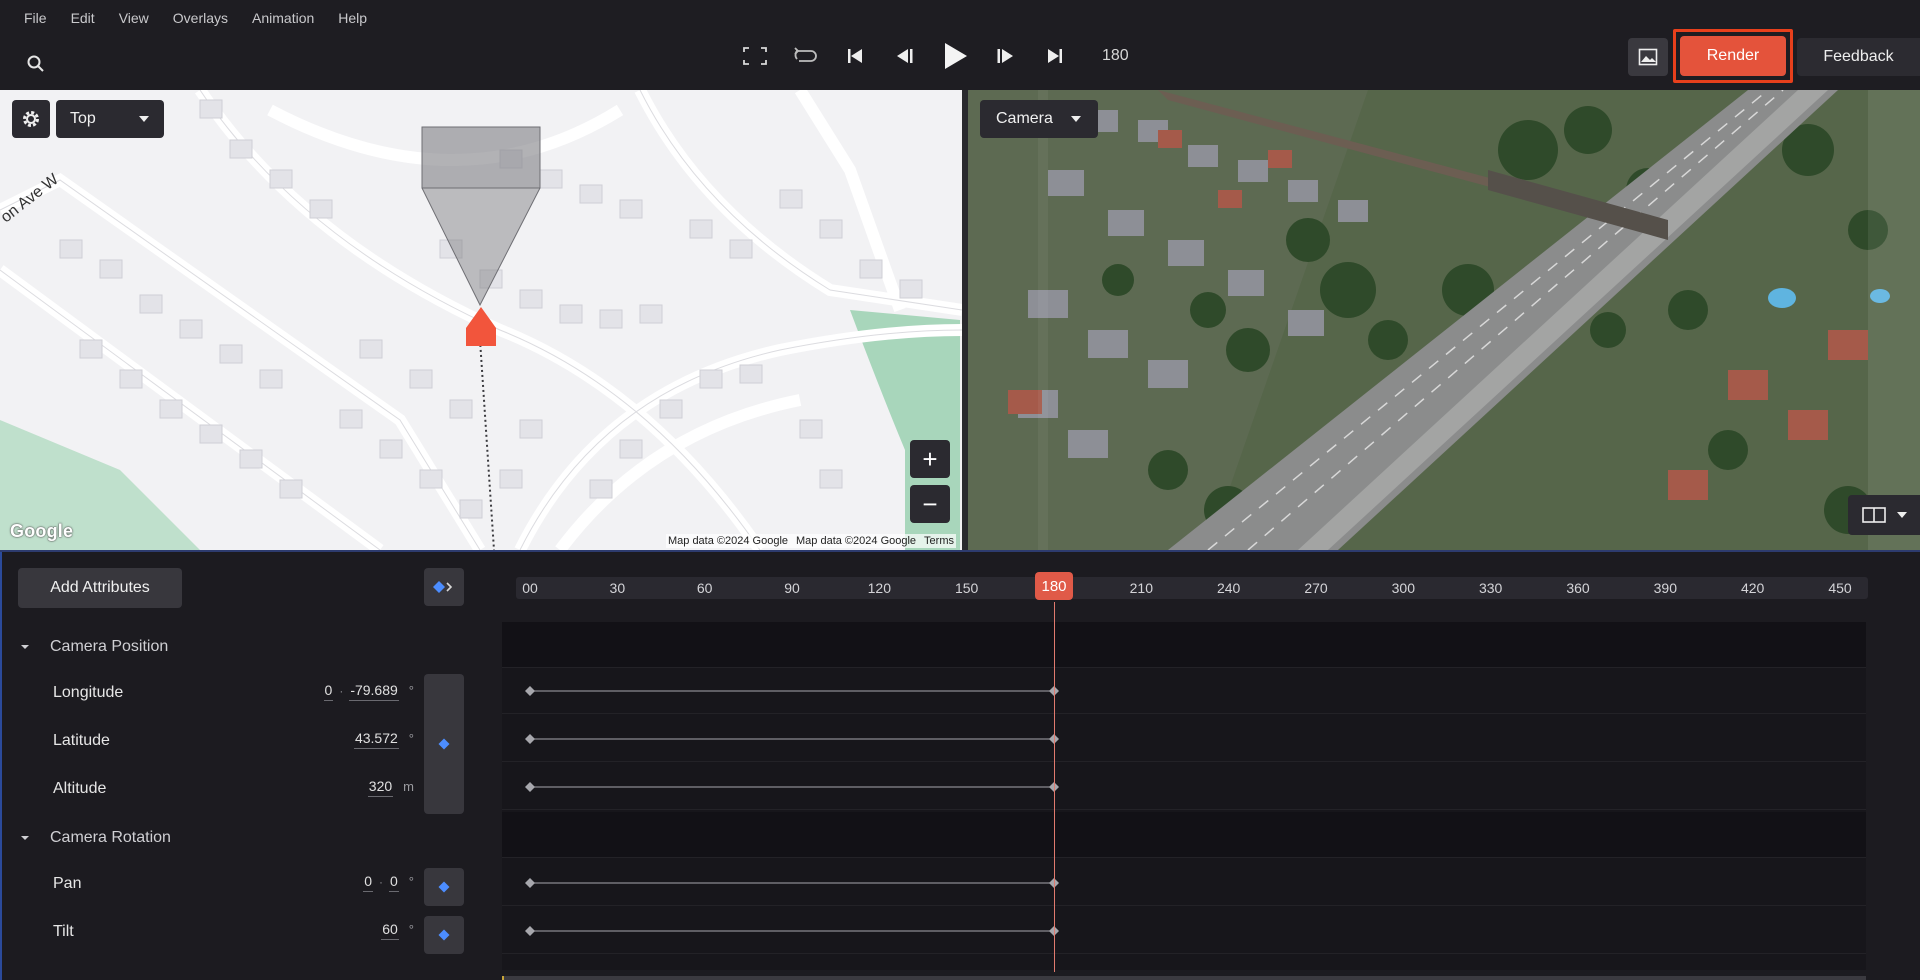  Describe the element at coordinates (1840, 588) in the screenshot. I see `tick-label: 450` at that location.